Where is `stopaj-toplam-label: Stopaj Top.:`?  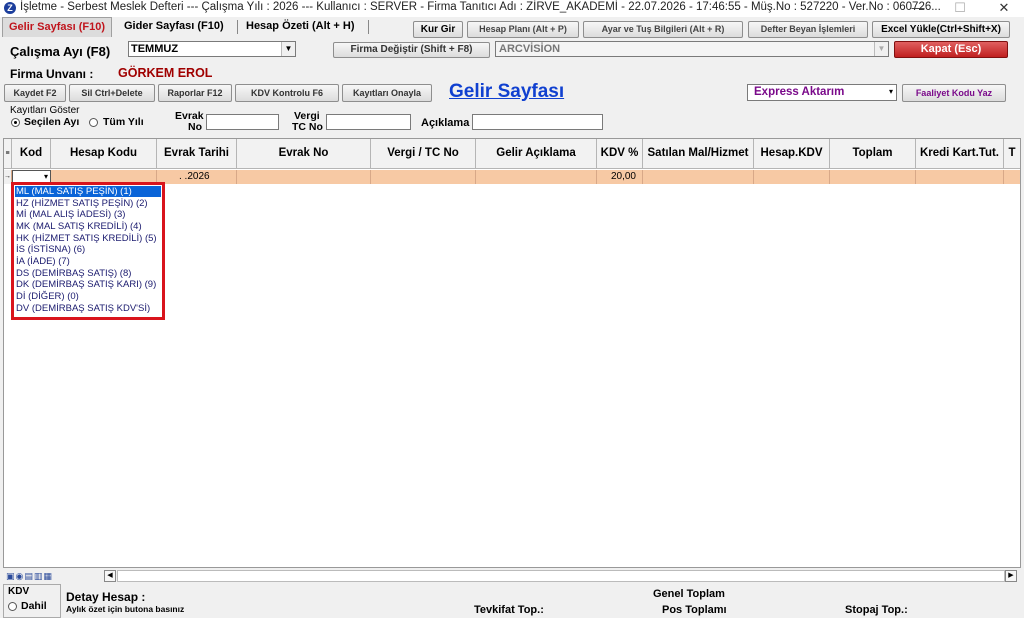
stopaj-toplam-label: Stopaj Top.: is located at coordinates (876, 610).